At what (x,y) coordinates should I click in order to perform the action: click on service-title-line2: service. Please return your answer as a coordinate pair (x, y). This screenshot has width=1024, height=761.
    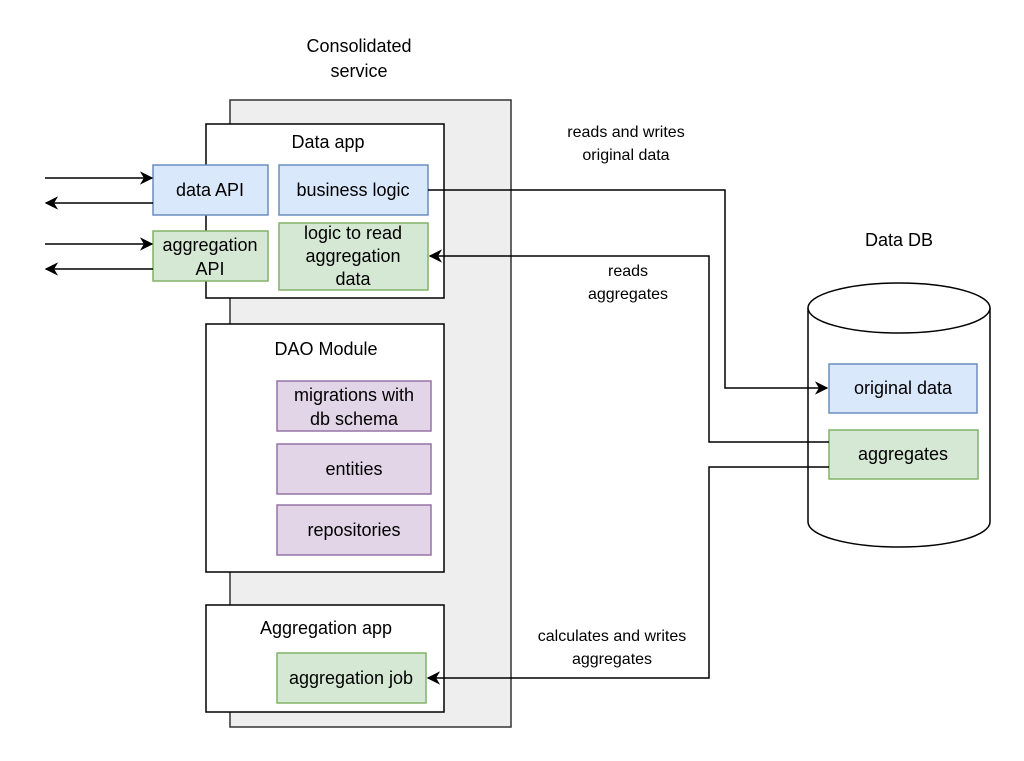
    Looking at the image, I should click on (358, 71).